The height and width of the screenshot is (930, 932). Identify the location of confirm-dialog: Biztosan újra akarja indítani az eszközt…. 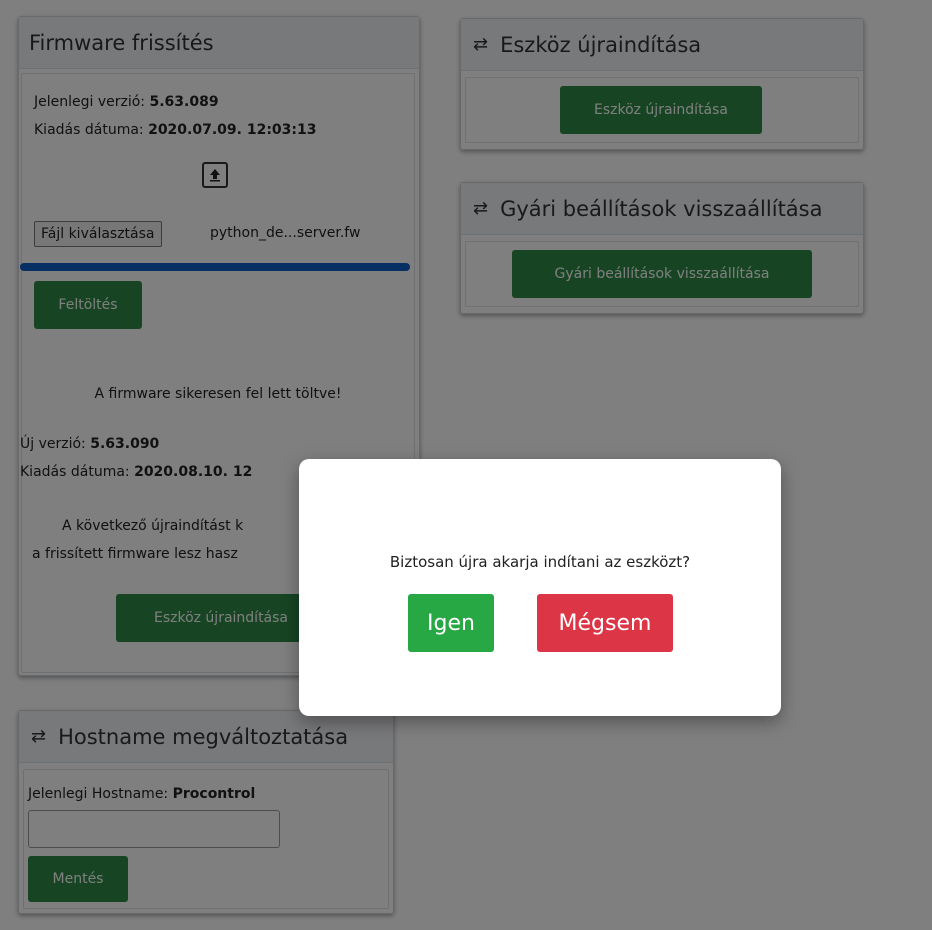
(540, 587).